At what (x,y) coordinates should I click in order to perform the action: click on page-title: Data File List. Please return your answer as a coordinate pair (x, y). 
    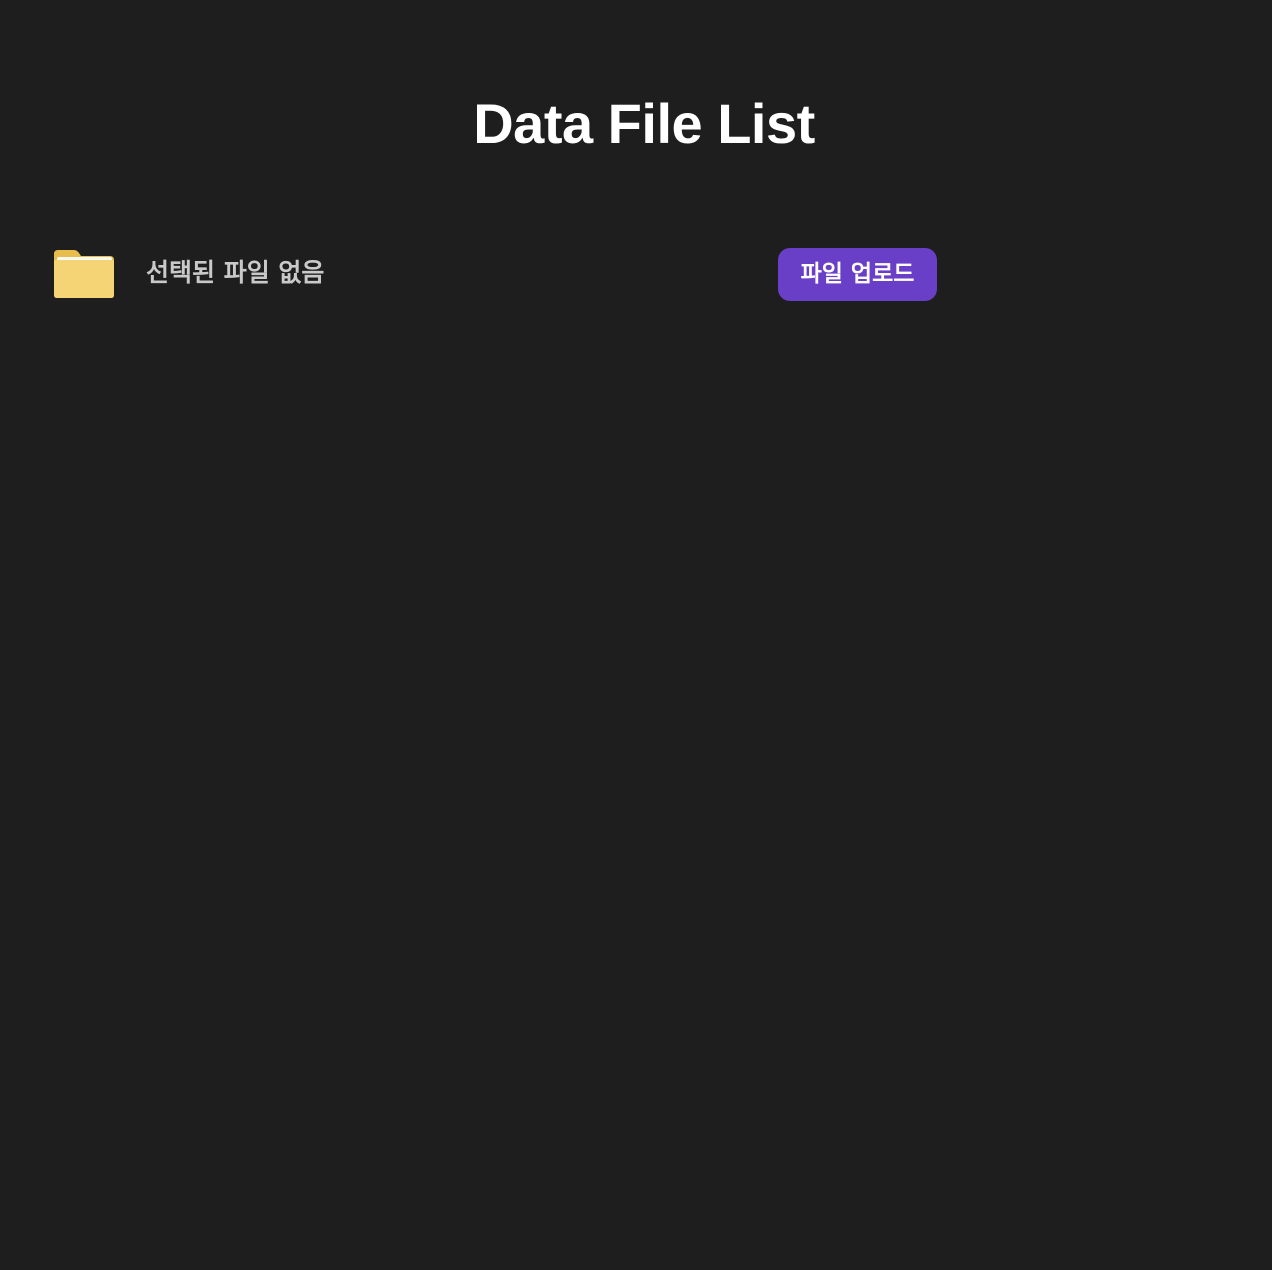
    Looking at the image, I should click on (644, 123).